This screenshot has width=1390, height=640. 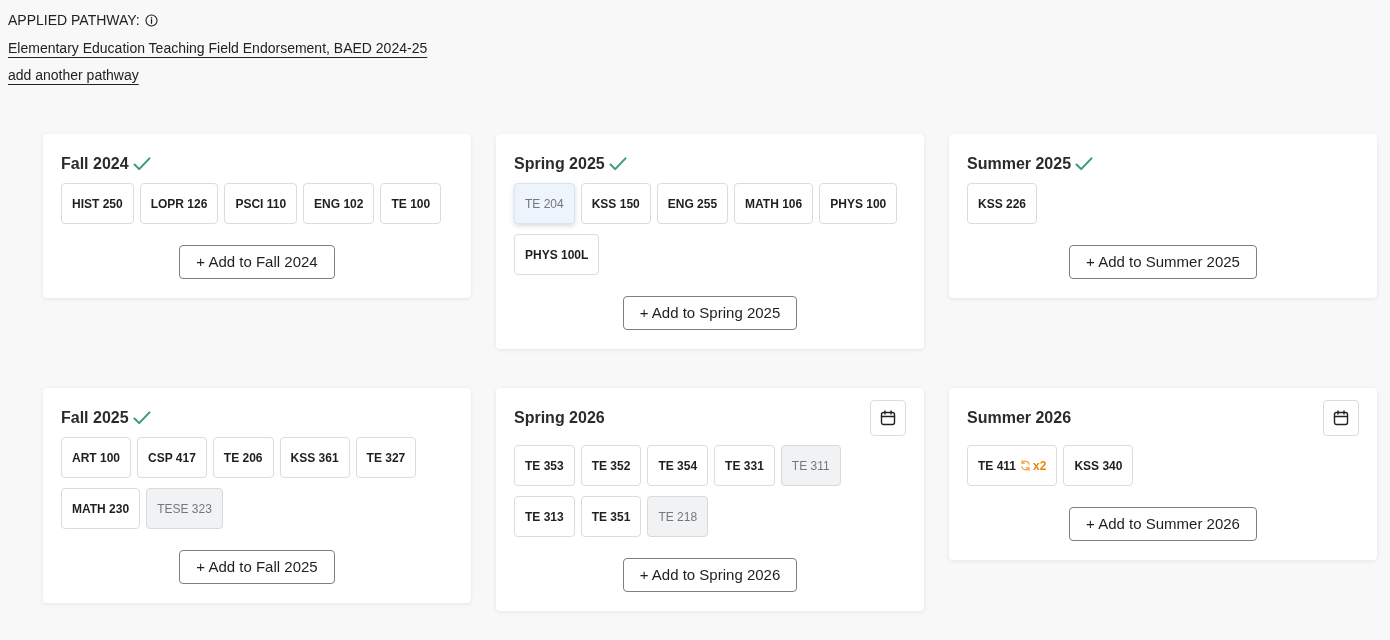 What do you see at coordinates (314, 457) in the screenshot?
I see `course-chip: KSS 361` at bounding box center [314, 457].